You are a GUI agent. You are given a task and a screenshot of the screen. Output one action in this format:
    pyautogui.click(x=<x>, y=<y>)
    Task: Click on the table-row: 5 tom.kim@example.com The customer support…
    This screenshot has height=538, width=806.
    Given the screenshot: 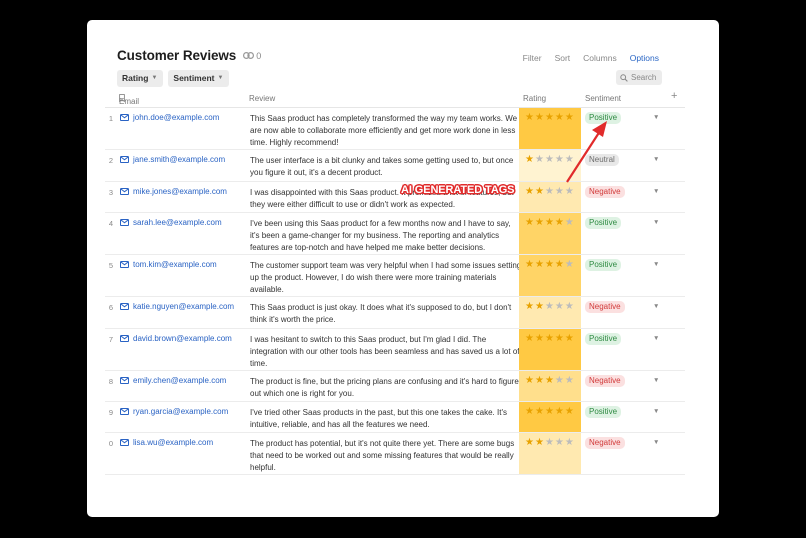 What is the action you would take?
    pyautogui.click(x=395, y=276)
    